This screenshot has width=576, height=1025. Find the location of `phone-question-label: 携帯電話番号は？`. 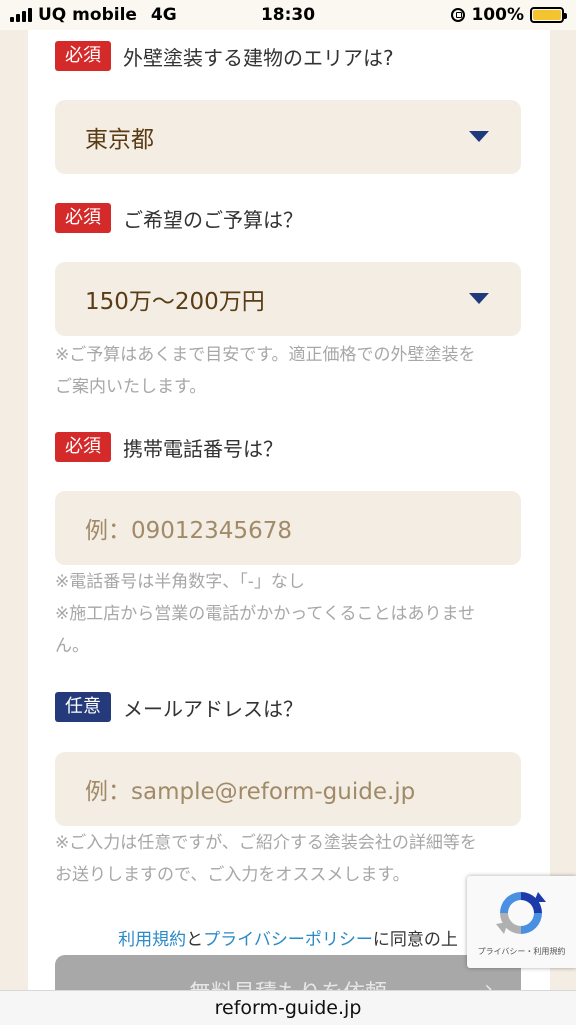

phone-question-label: 携帯電話番号は？ is located at coordinates (203, 448).